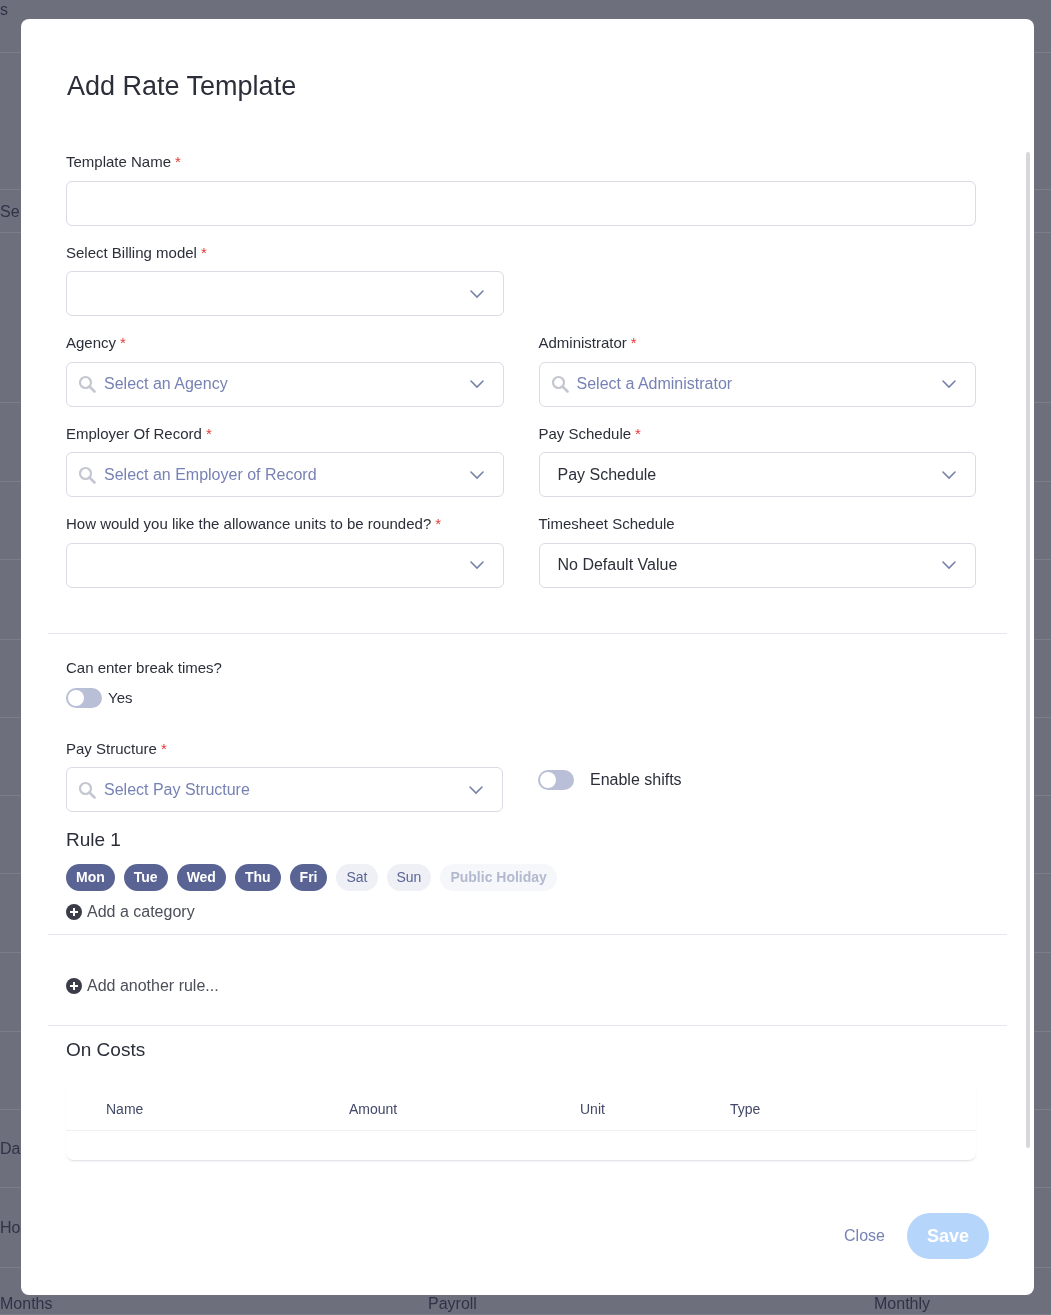 The height and width of the screenshot is (1315, 1051). I want to click on select-field: Pay Schedule, so click(757, 474).